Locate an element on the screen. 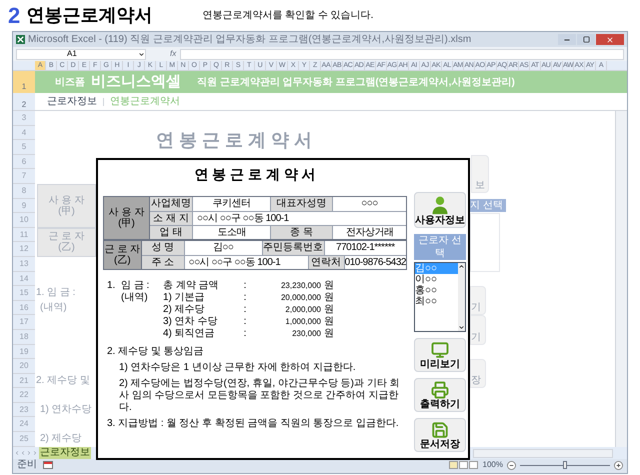  horizontal-scrollbar is located at coordinates (543, 453).